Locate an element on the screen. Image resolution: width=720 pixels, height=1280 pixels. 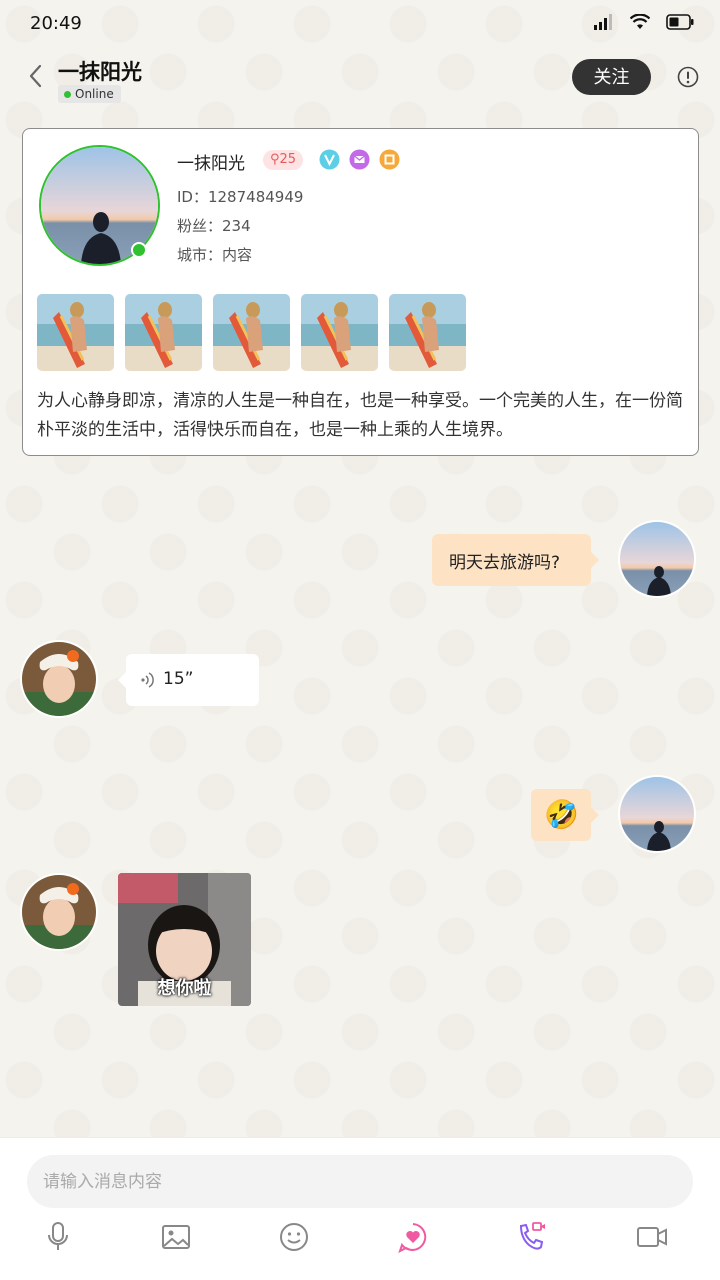
status-bar: 20:49 is located at coordinates (360, 24).